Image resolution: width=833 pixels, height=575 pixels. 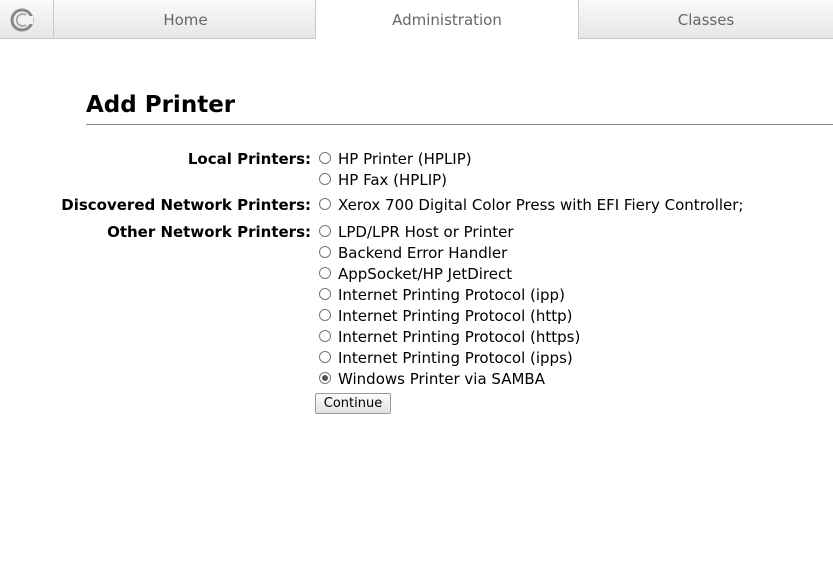 I want to click on printer-option-label: HP Fax (HPLIP), so click(x=393, y=180).